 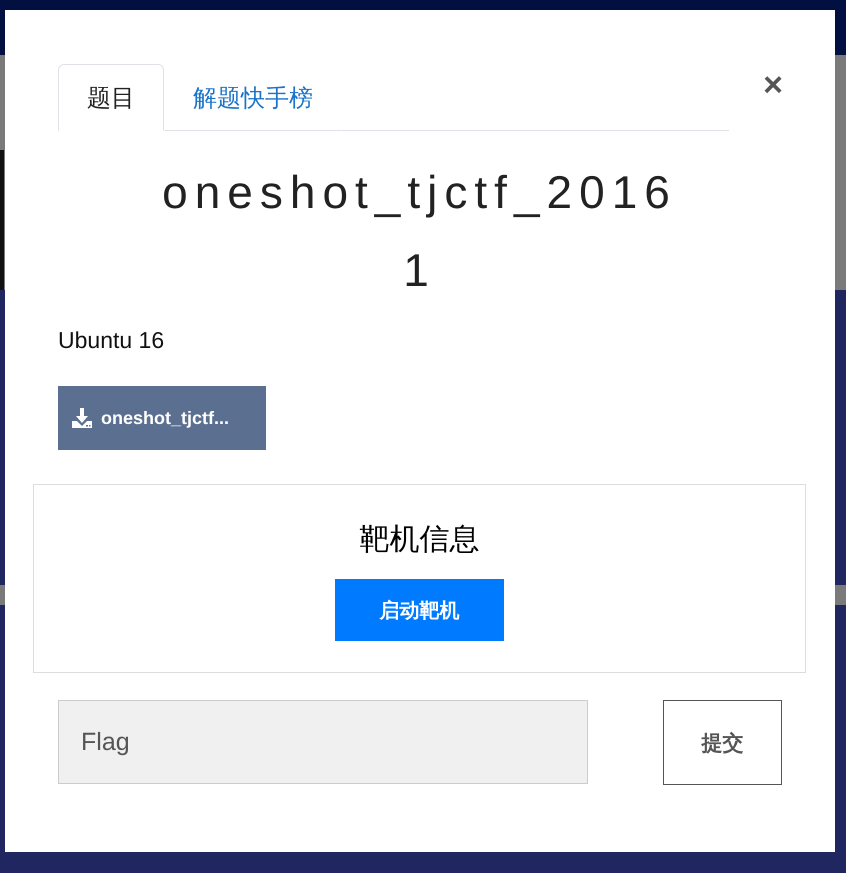 What do you see at coordinates (420, 540) in the screenshot?
I see `panel-heading: 靶机信息` at bounding box center [420, 540].